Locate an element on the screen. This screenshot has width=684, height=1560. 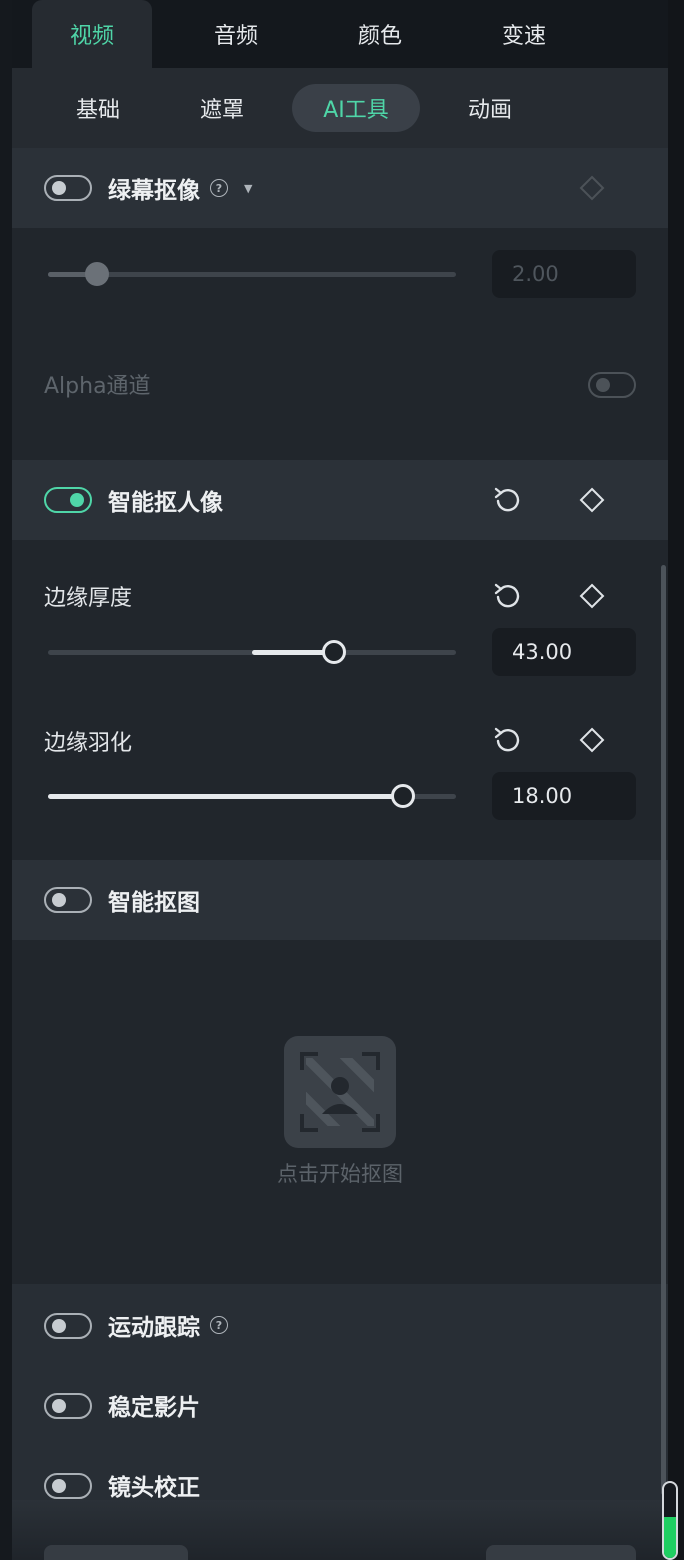
subtab-basic: 基础 is located at coordinates (98, 108).